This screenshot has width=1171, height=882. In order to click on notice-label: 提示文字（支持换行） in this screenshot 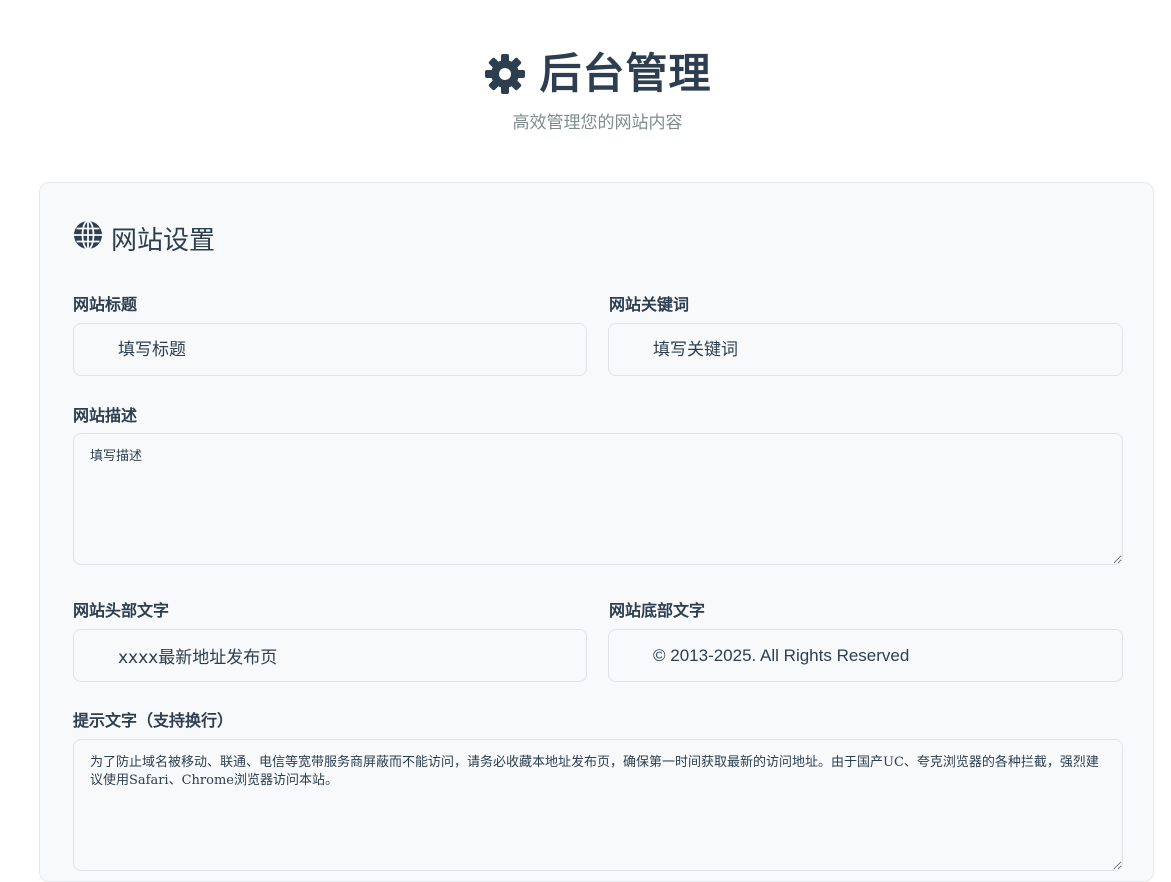, I will do `click(153, 720)`.